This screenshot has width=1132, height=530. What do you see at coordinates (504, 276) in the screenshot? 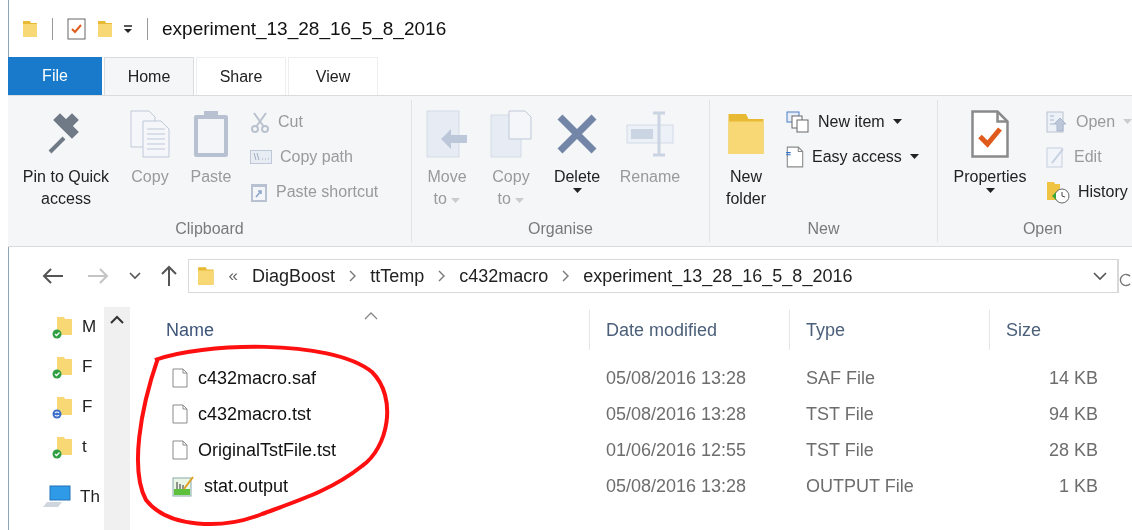
I see `breadcrumb: c432macro` at bounding box center [504, 276].